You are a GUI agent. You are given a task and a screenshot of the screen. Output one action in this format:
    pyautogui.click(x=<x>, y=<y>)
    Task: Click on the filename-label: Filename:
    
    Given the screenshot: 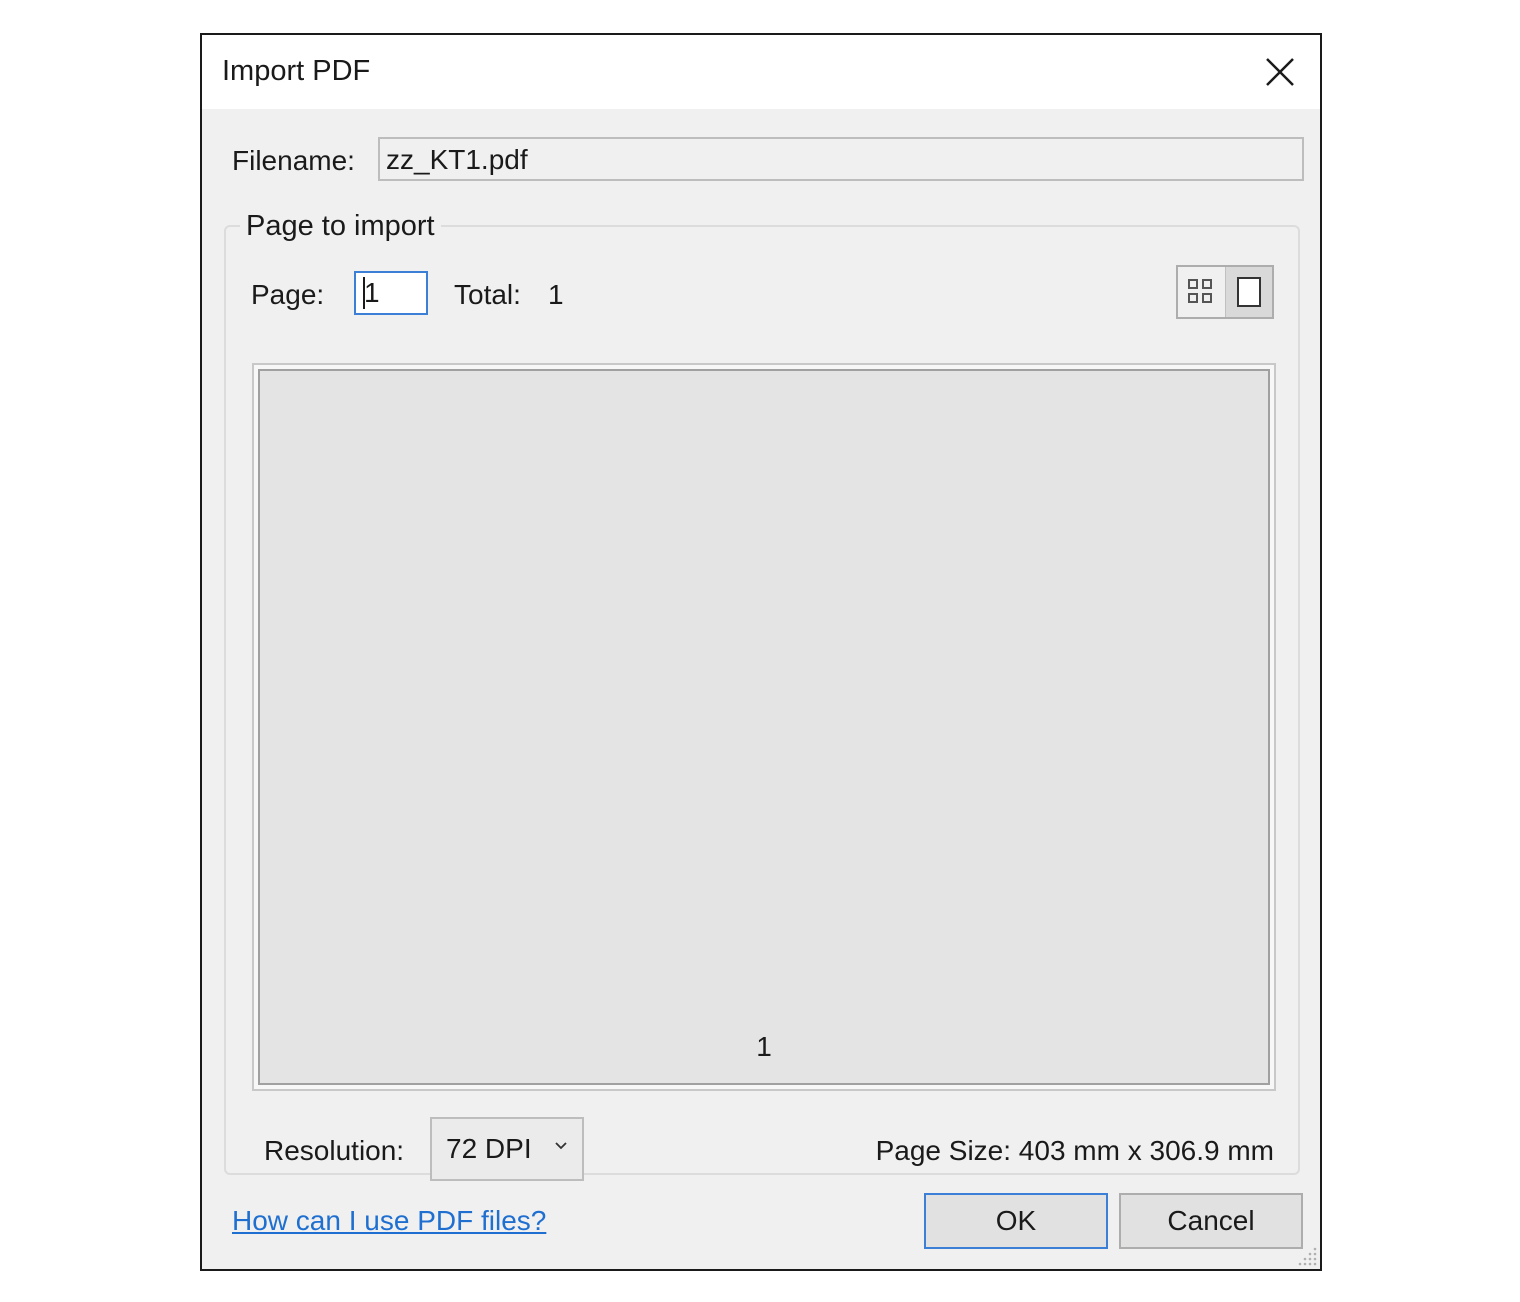 What is the action you would take?
    pyautogui.click(x=293, y=160)
    